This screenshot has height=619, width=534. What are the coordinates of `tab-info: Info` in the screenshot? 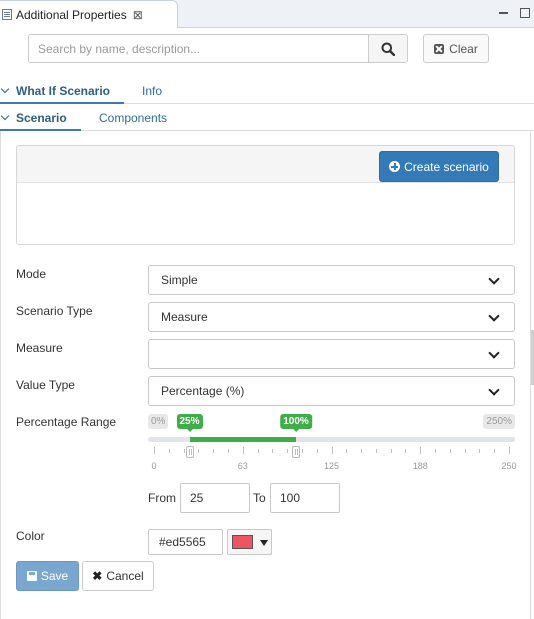 It's located at (152, 92).